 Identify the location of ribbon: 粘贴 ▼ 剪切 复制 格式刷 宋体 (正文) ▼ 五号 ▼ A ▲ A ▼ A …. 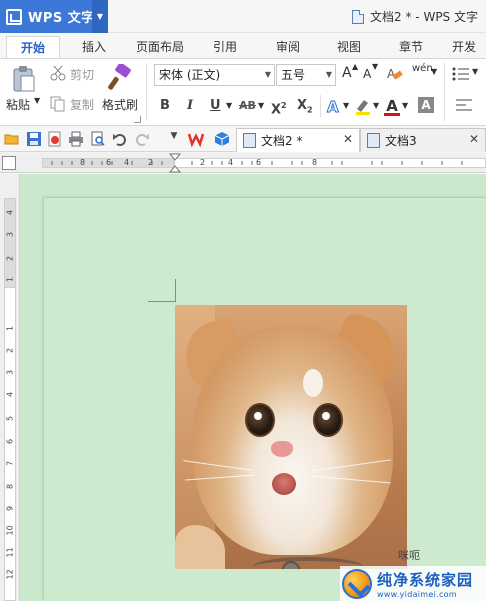
(243, 92).